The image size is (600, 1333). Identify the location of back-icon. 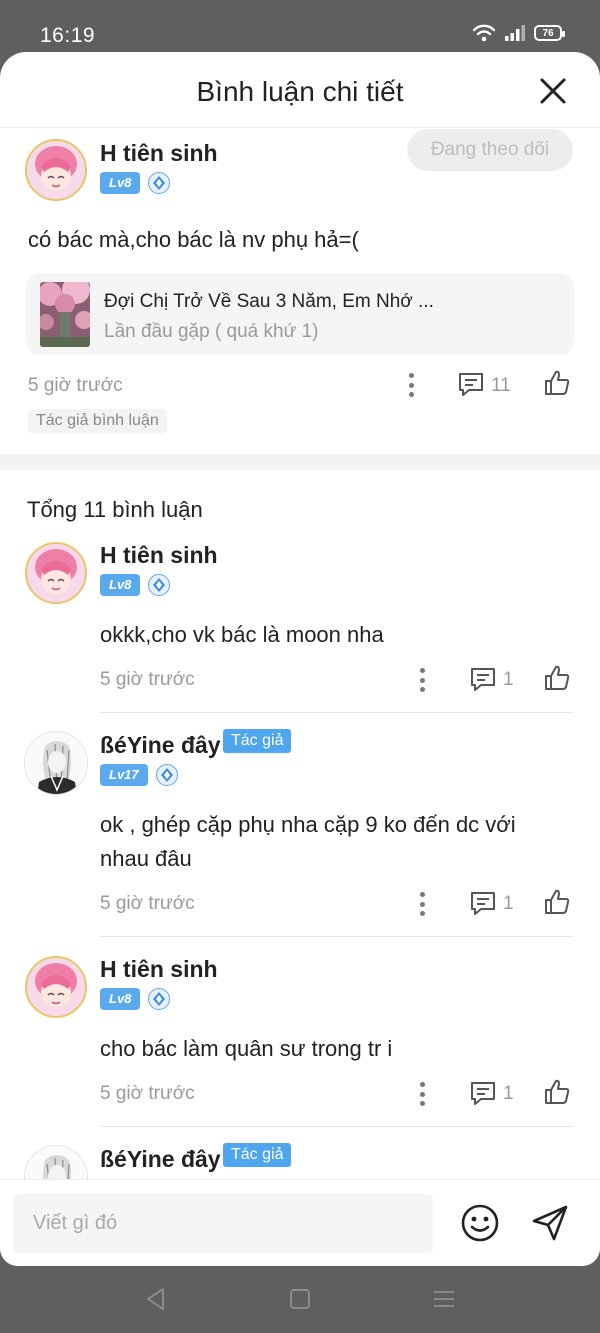
(156, 1299).